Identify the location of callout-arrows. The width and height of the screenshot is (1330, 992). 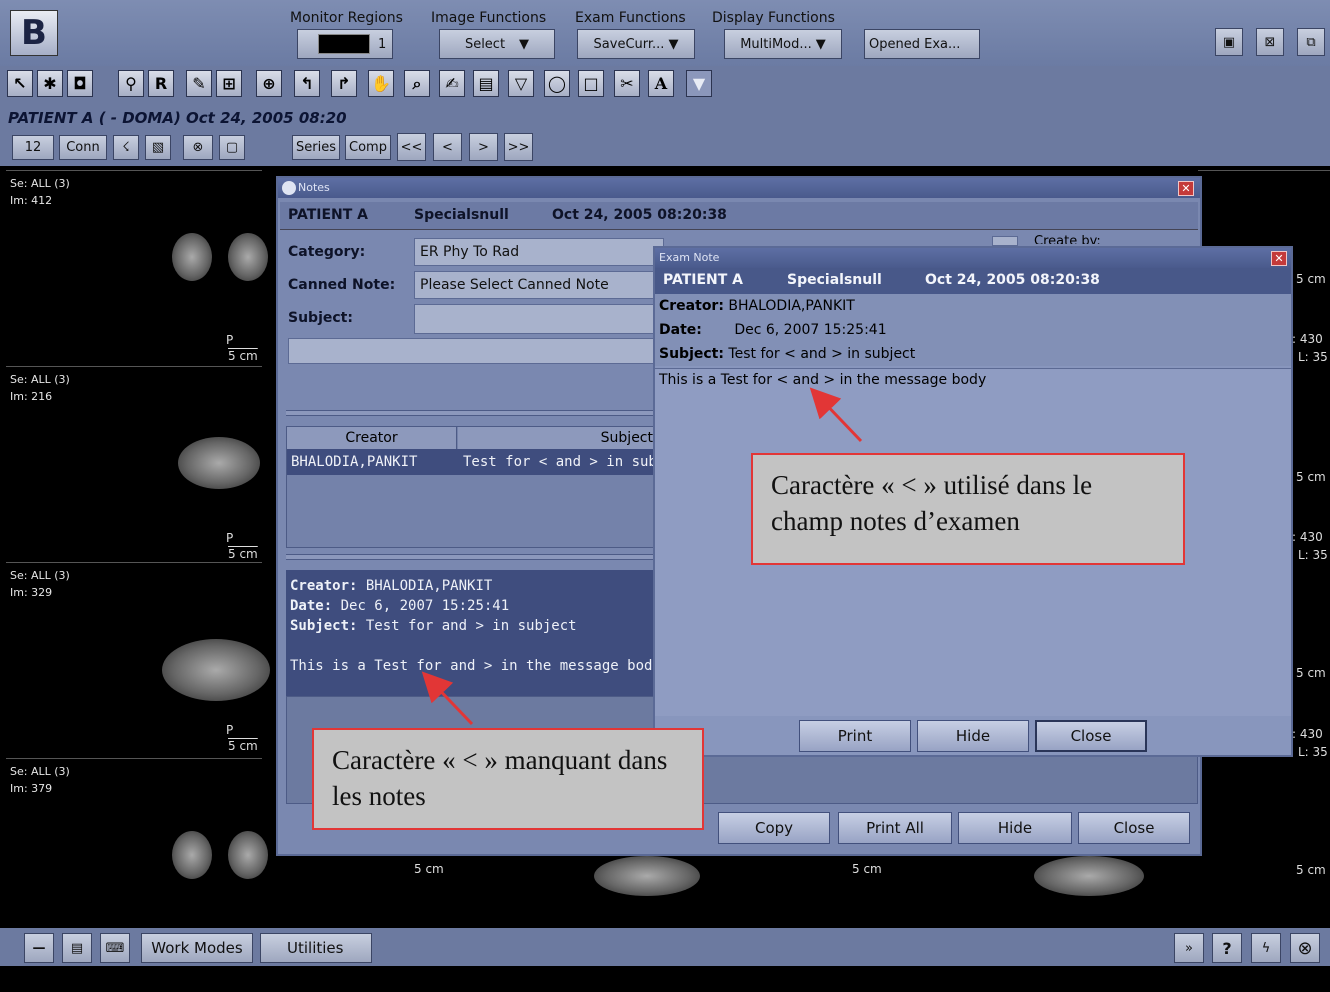
(642, 556).